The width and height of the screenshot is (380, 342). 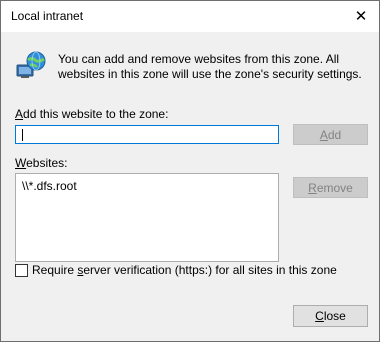 I want to click on add-site-label-text: dd this website to the zone:, so click(x=96, y=114).